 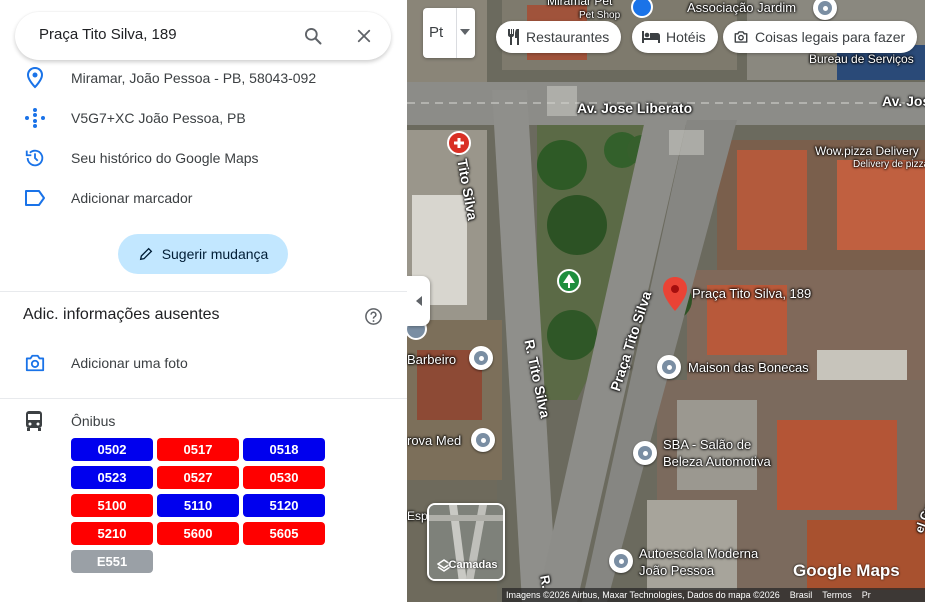 I want to click on history-text: Seu histórico do Google Maps, so click(x=165, y=158).